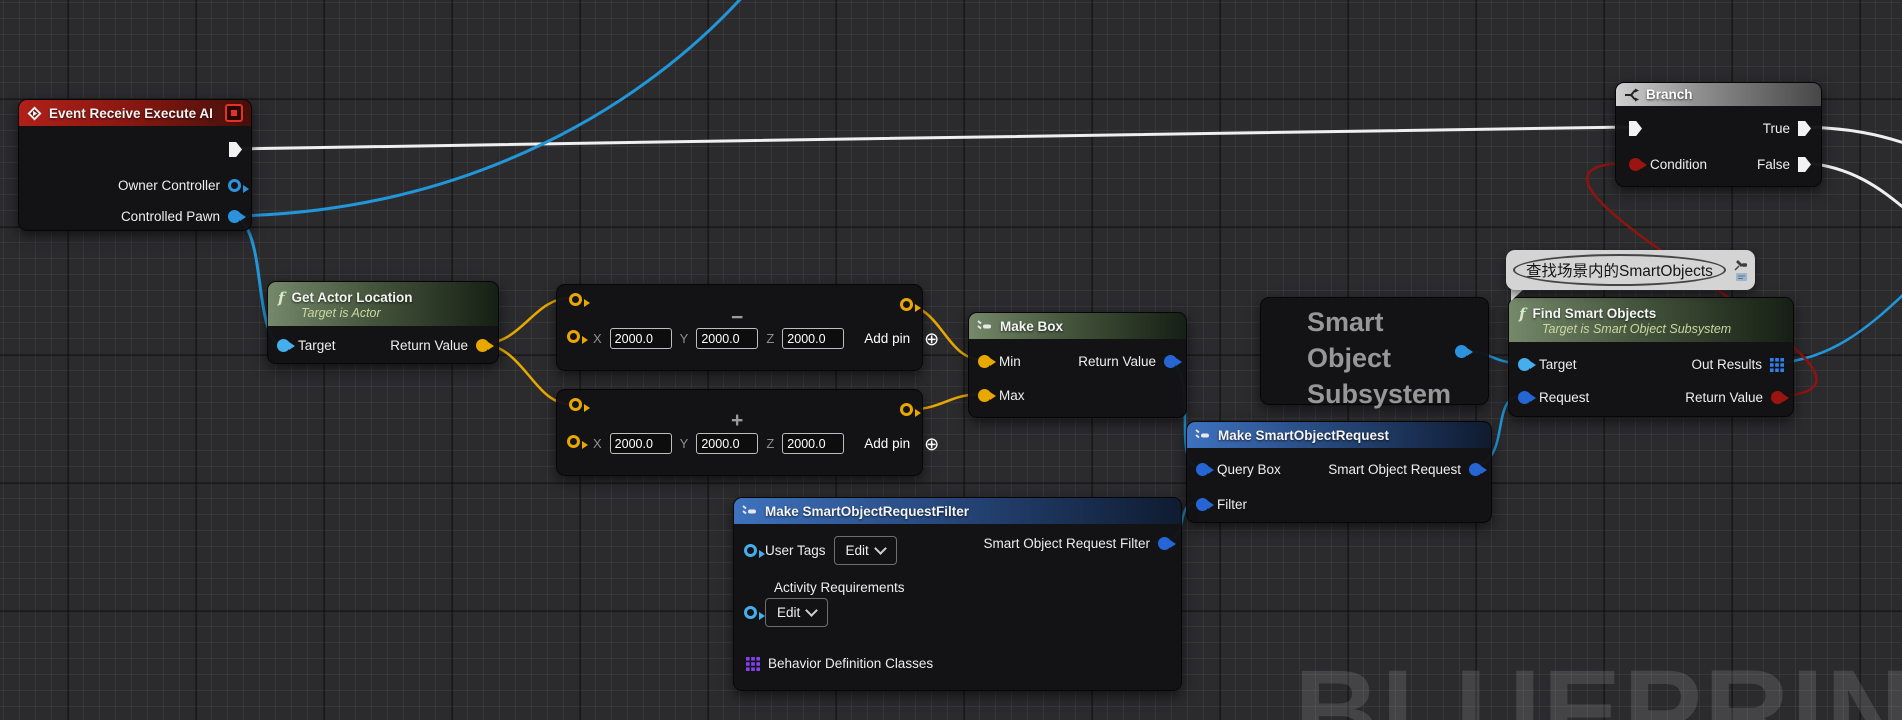 The width and height of the screenshot is (1902, 720). What do you see at coordinates (987, 361) in the screenshot?
I see `make-box-min-pin` at bounding box center [987, 361].